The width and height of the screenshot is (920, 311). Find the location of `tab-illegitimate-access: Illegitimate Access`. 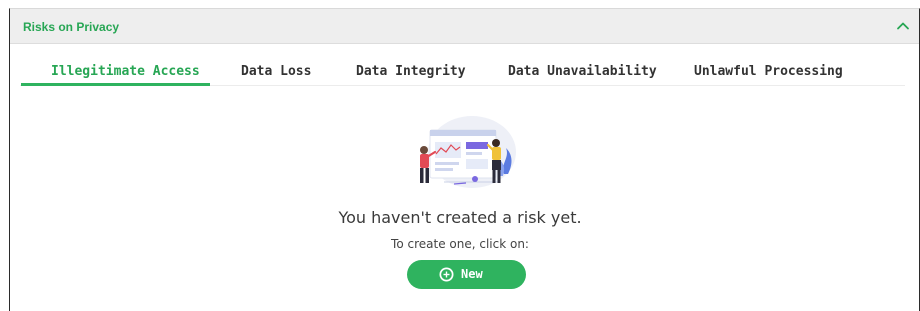

tab-illegitimate-access: Illegitimate Access is located at coordinates (125, 72).